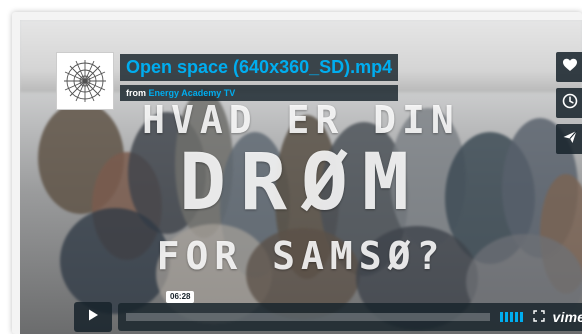 The image size is (582, 334). I want to click on time-display: 06:28, so click(180, 297).